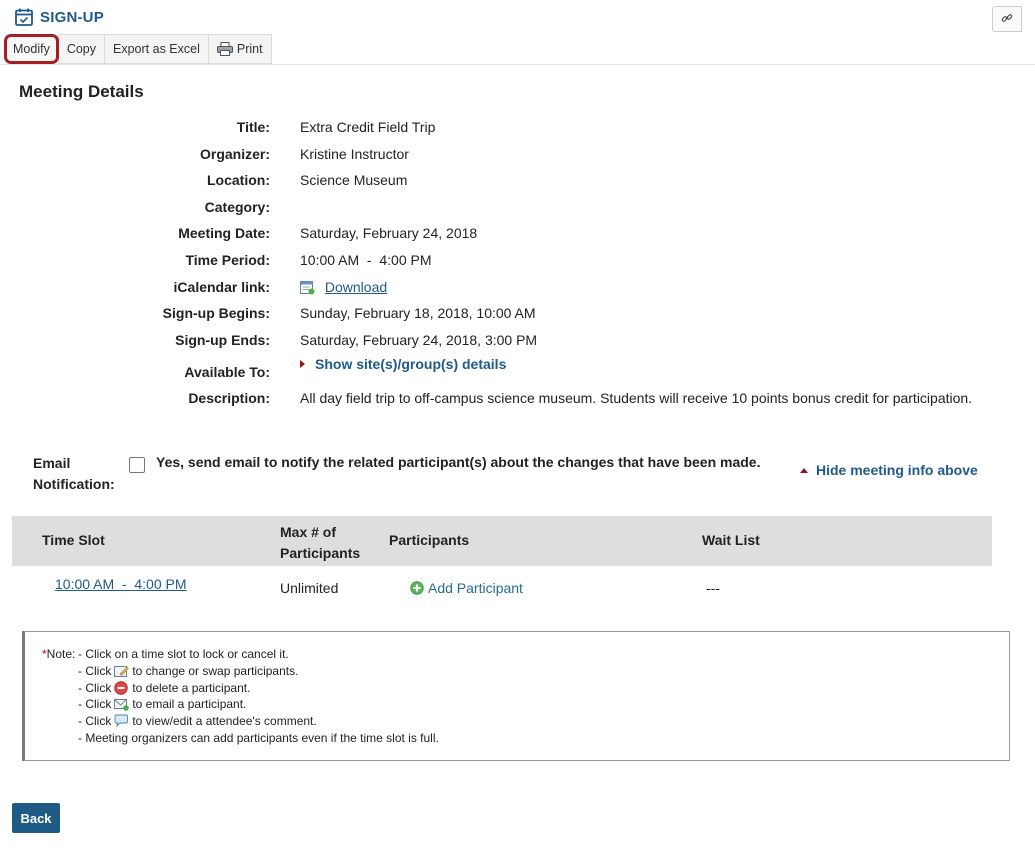 The height and width of the screenshot is (857, 1035). I want to click on note-line-3-prefix: - Click, so click(95, 688).